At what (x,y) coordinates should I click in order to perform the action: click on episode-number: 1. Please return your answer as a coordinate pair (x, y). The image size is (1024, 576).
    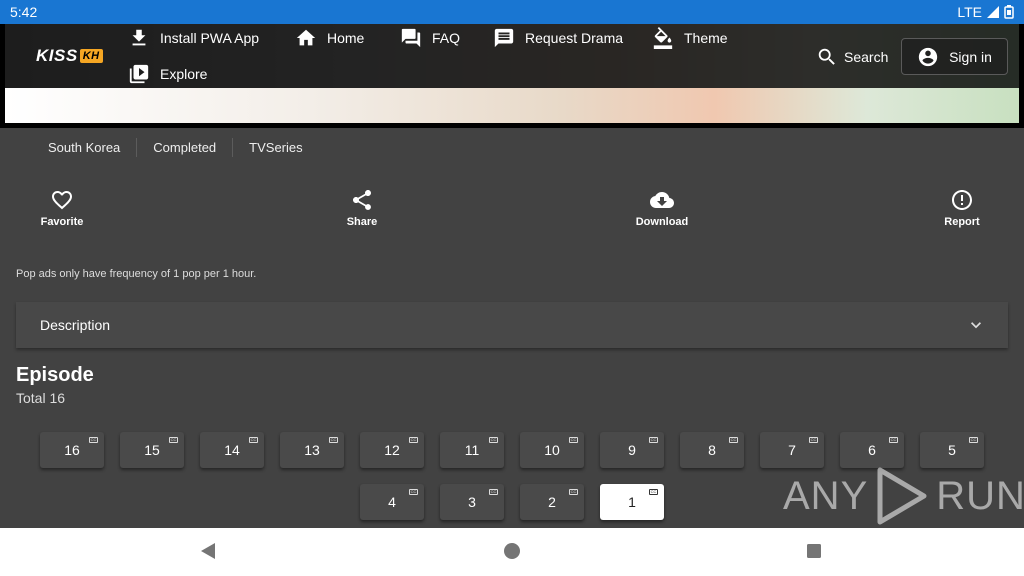
    Looking at the image, I should click on (632, 502).